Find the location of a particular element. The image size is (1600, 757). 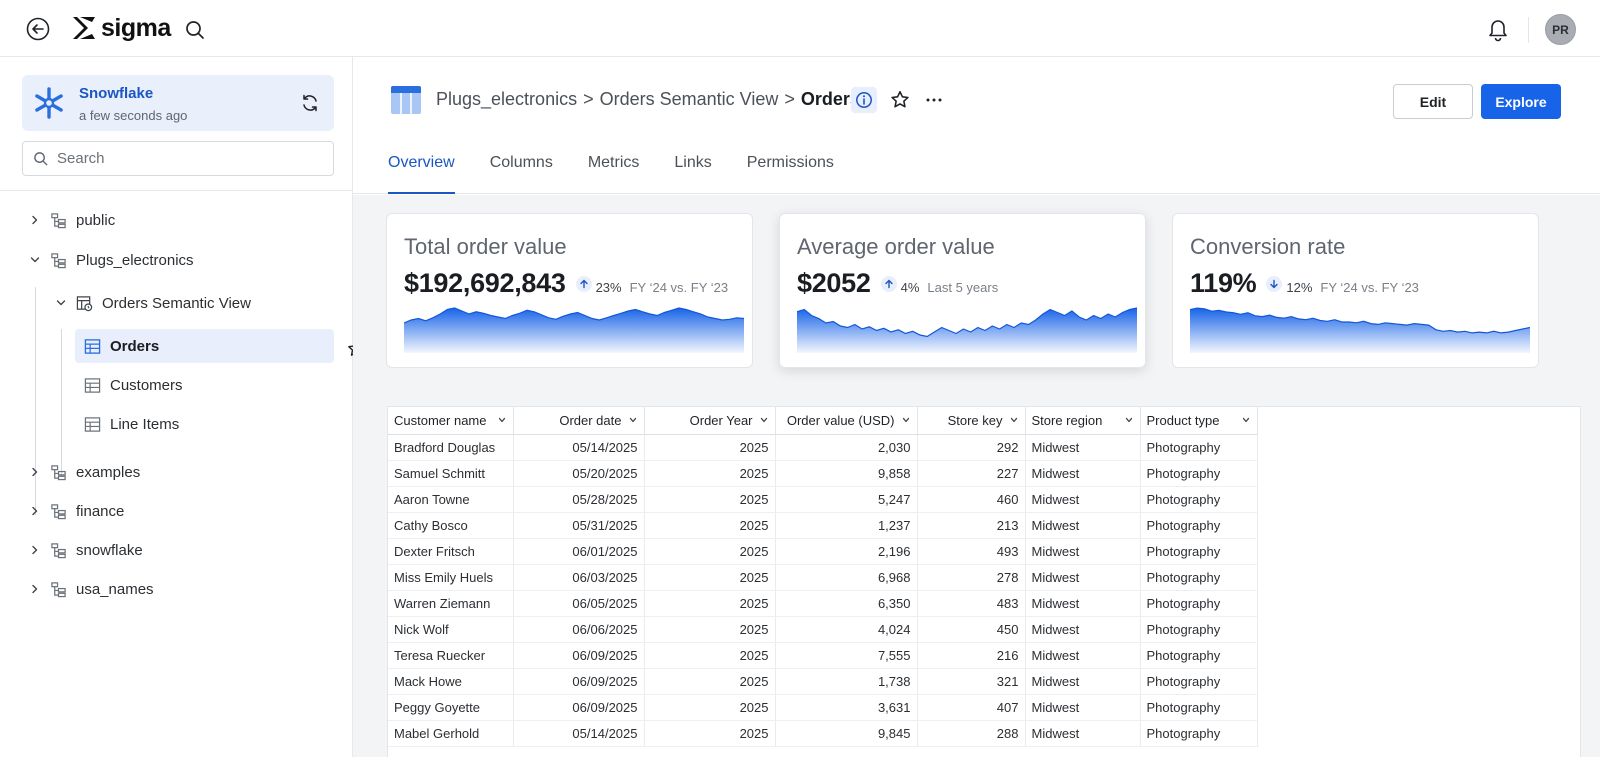

table-cell: Mabel Gerhold is located at coordinates (451, 733).